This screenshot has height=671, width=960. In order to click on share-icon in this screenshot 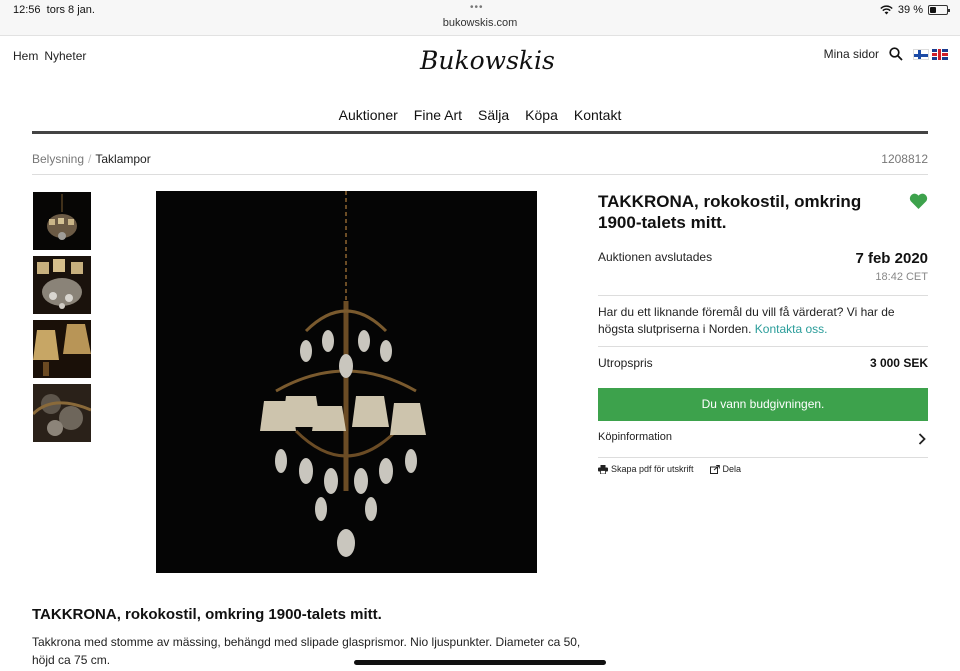, I will do `click(714, 469)`.